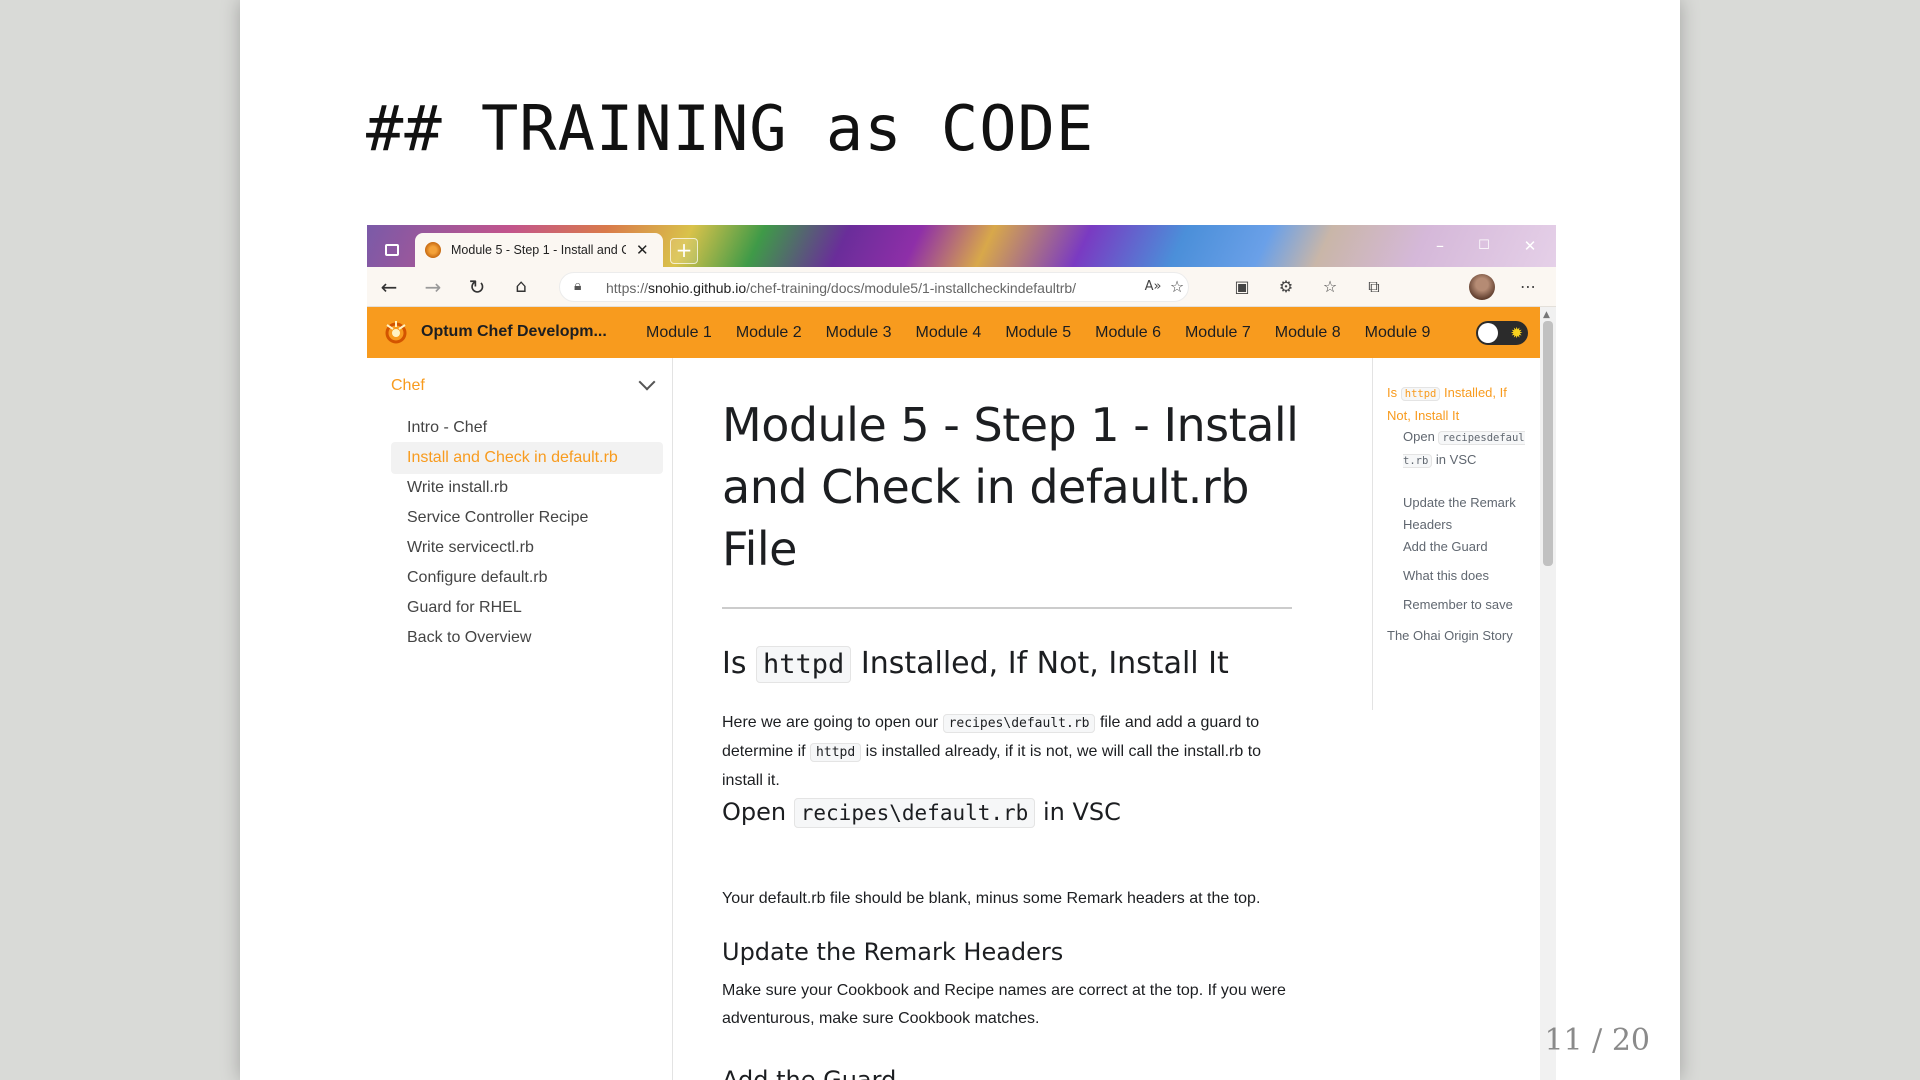 The height and width of the screenshot is (1080, 1920). What do you see at coordinates (1440, 246) in the screenshot?
I see `minimize-button: –` at bounding box center [1440, 246].